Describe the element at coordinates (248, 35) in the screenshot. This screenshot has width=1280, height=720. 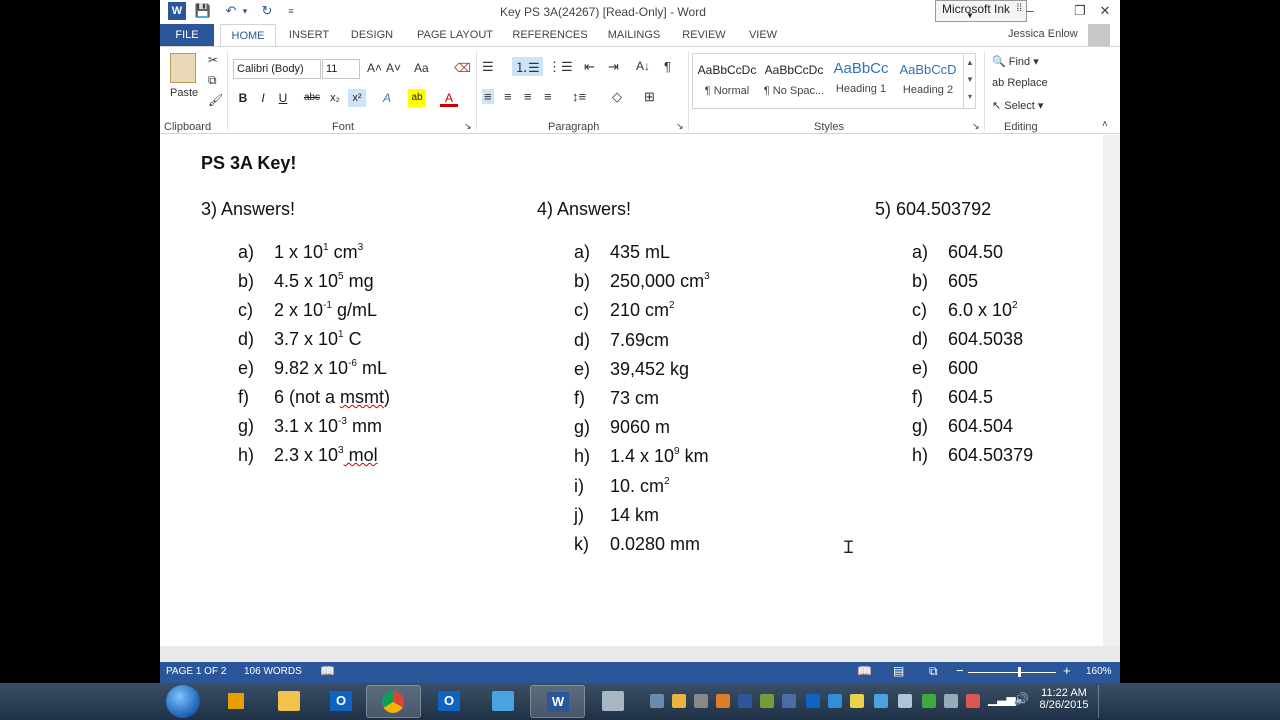
I see `tab-home: HOME` at that location.